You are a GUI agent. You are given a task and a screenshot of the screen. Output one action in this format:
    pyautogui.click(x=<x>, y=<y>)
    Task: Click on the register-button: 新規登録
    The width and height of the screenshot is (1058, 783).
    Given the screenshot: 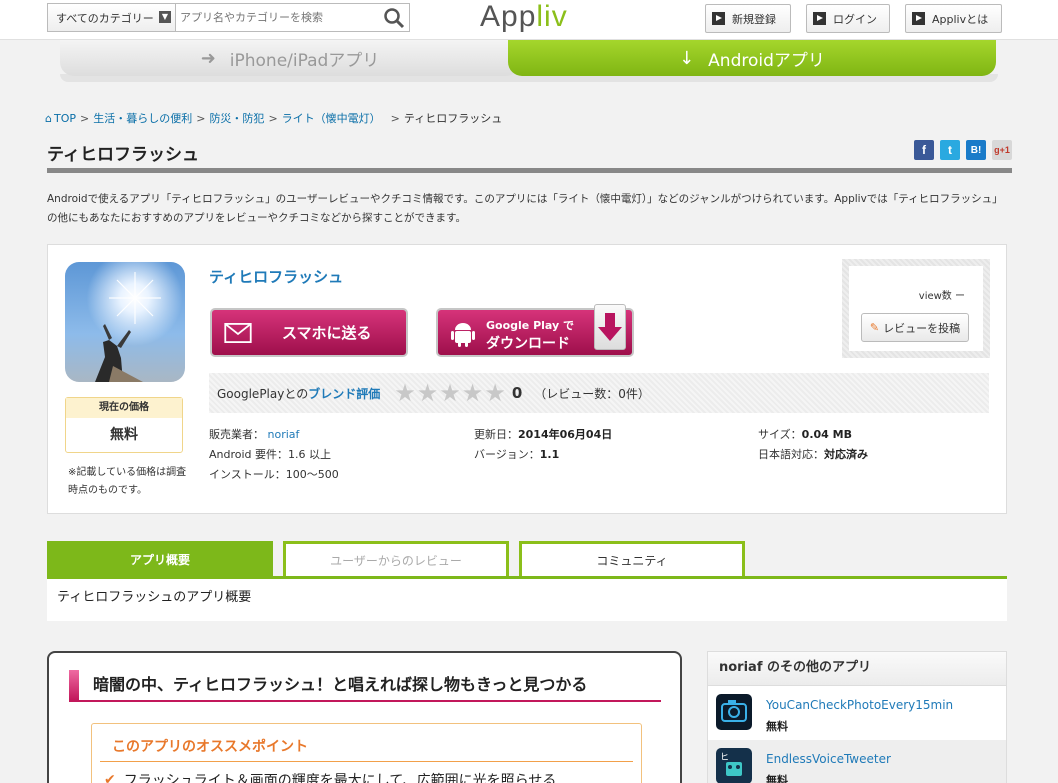 What is the action you would take?
    pyautogui.click(x=748, y=18)
    